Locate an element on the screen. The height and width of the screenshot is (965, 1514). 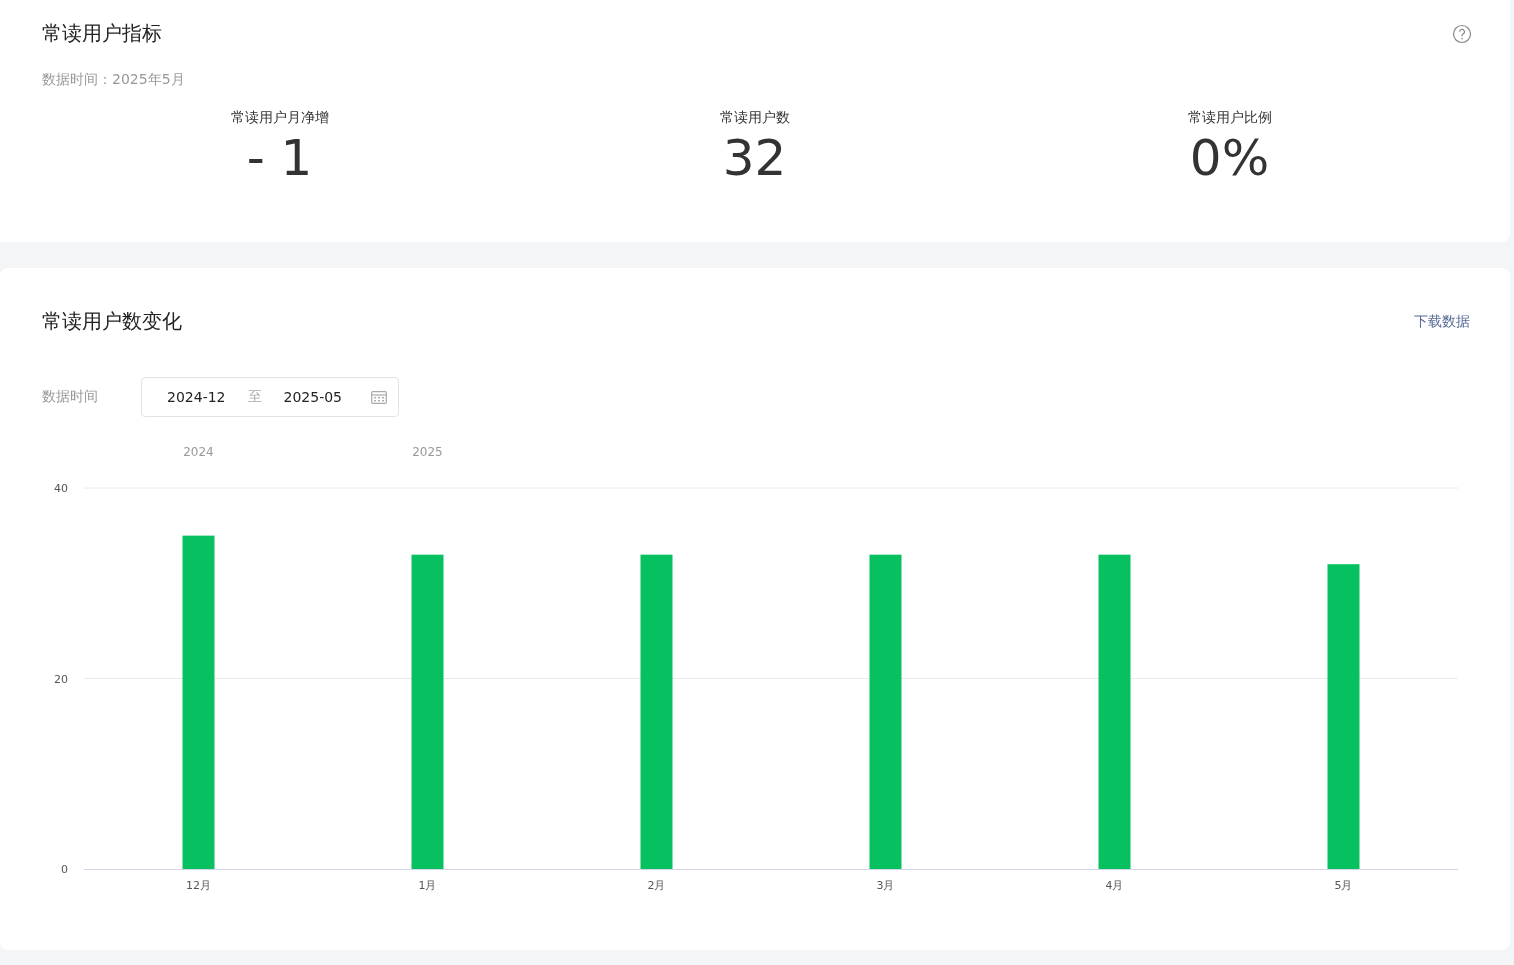
x-axis-label: 12月 is located at coordinates (198, 885).